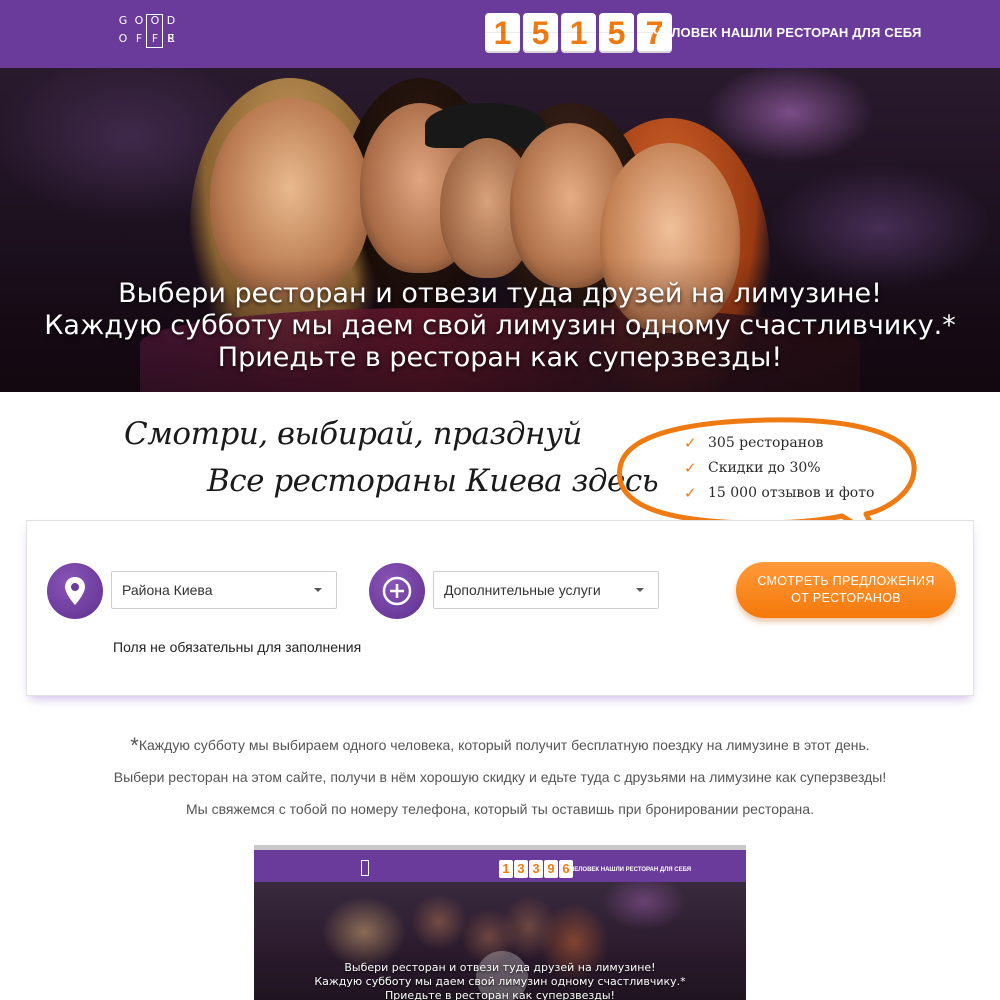 Image resolution: width=1000 pixels, height=1000 pixels. I want to click on district-select-value: Района Киева, so click(167, 590).